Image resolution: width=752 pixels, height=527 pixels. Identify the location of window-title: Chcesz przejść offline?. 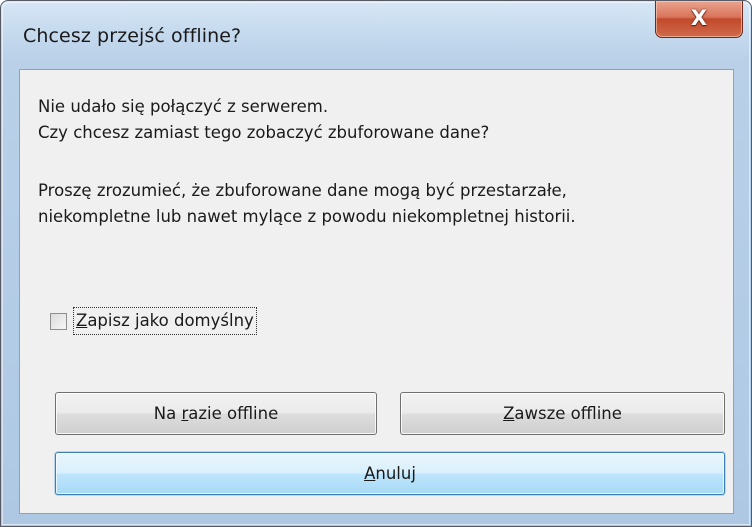
(132, 36).